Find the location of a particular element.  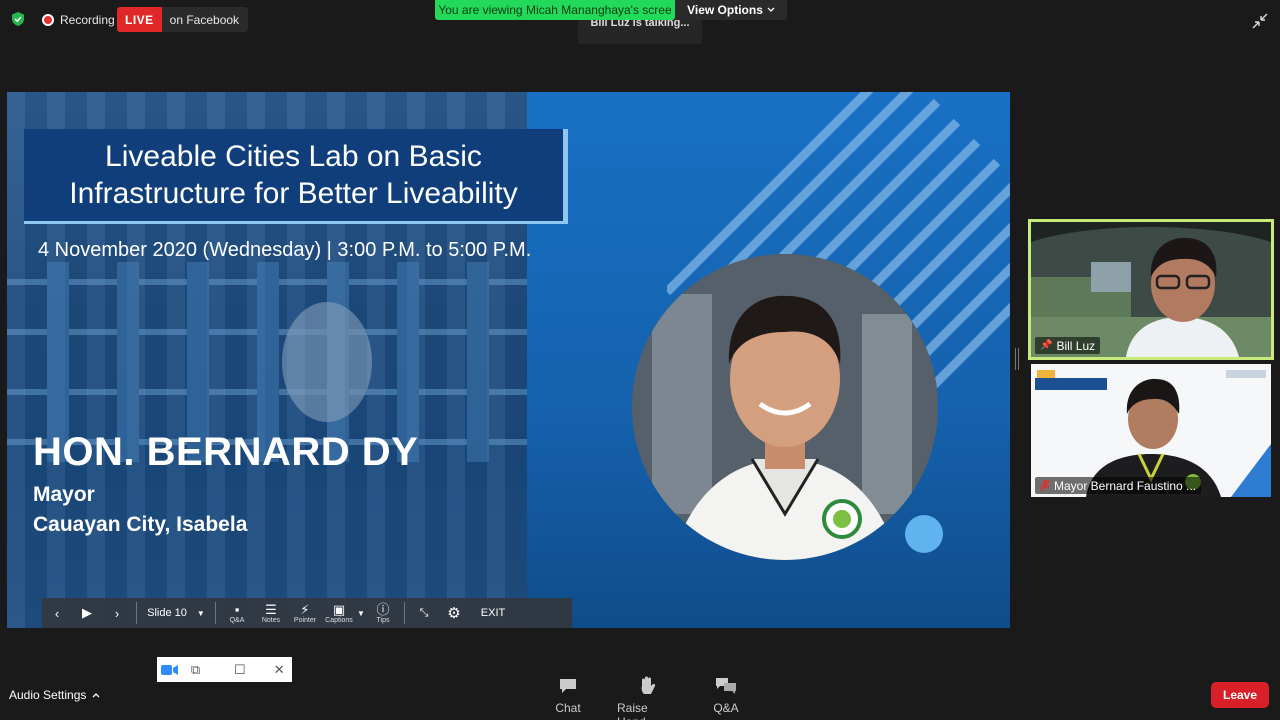

back-button: ‹ is located at coordinates (57, 613).